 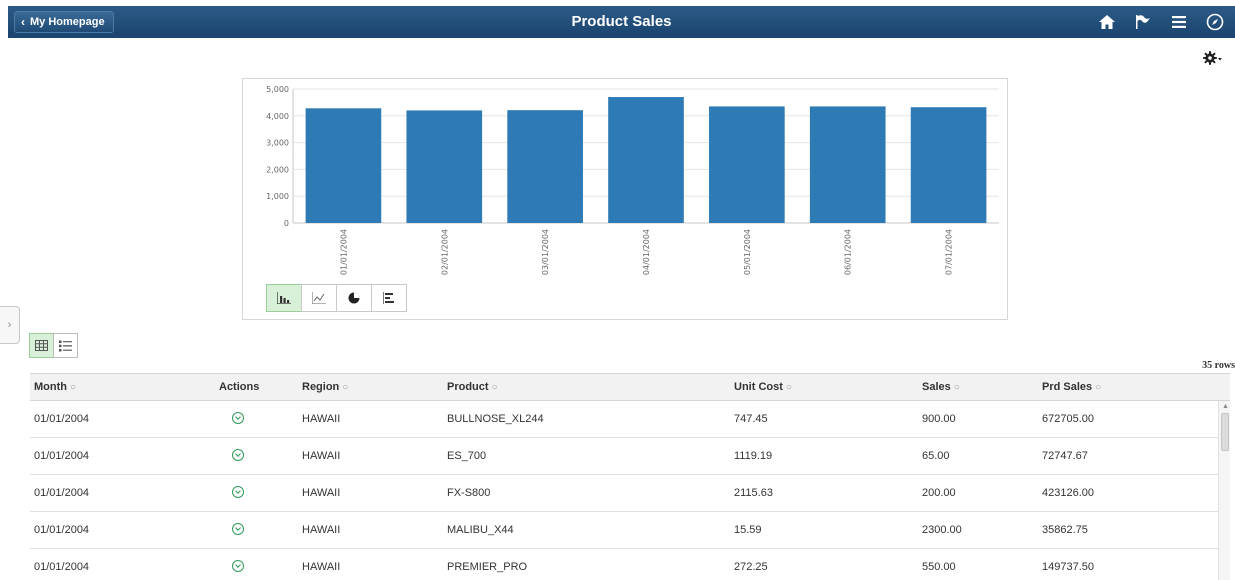 I want to click on line-chart-icon, so click(x=319, y=298).